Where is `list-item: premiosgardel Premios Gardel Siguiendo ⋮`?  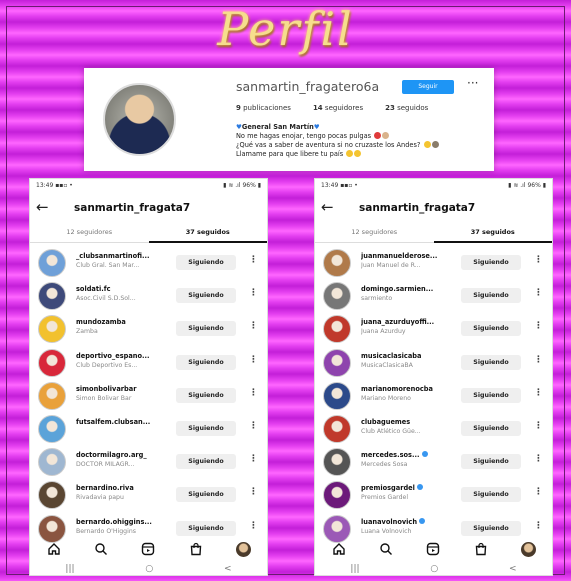 list-item: premiosgardel Premios Gardel Siguiendo ⋮ is located at coordinates (433, 495).